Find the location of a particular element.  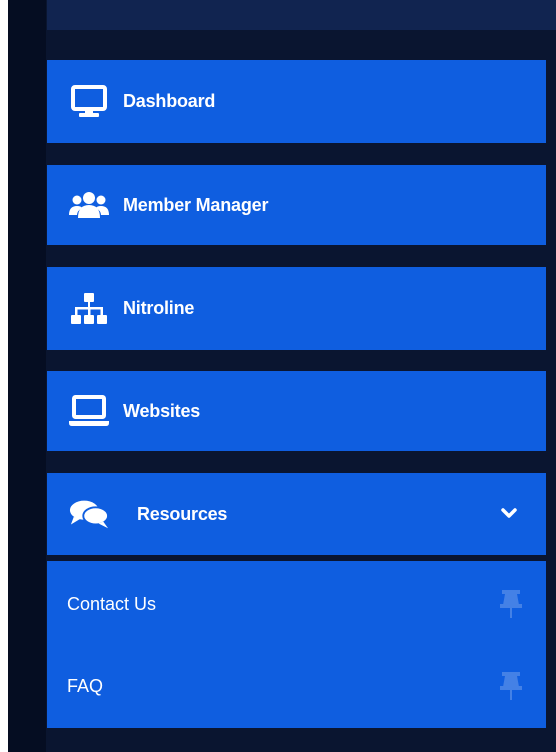

nav-item-label: Member Manager is located at coordinates (196, 204).